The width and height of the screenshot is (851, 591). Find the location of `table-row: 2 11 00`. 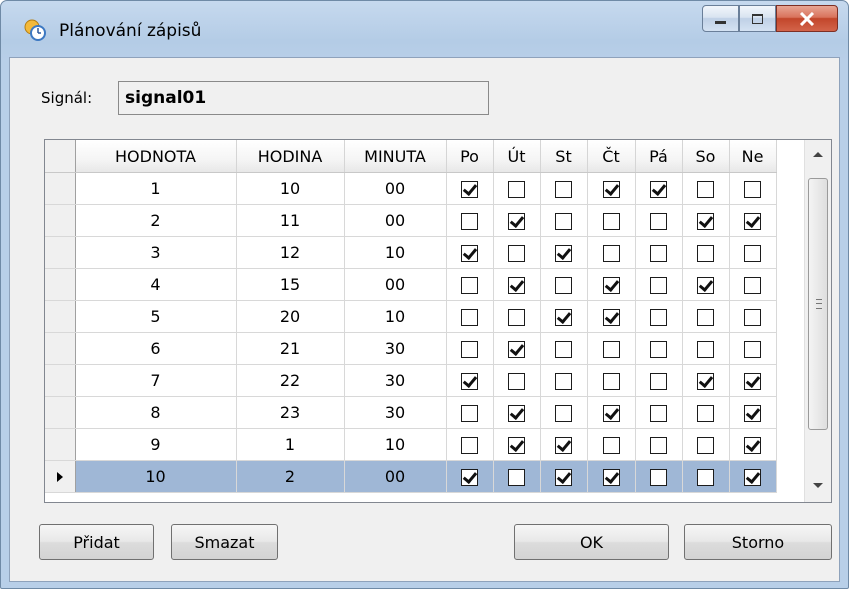

table-row: 2 11 00 is located at coordinates (411, 220).